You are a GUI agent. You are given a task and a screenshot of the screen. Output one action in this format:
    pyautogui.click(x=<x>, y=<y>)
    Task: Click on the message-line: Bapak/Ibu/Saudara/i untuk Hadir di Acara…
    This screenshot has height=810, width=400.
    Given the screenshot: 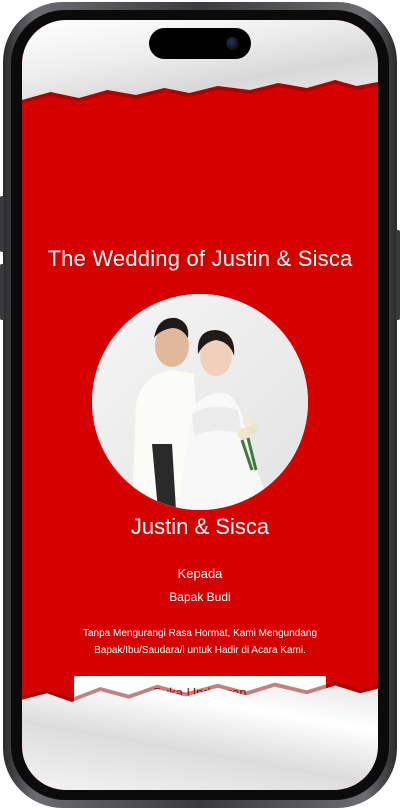 What is the action you would take?
    pyautogui.click(x=200, y=650)
    